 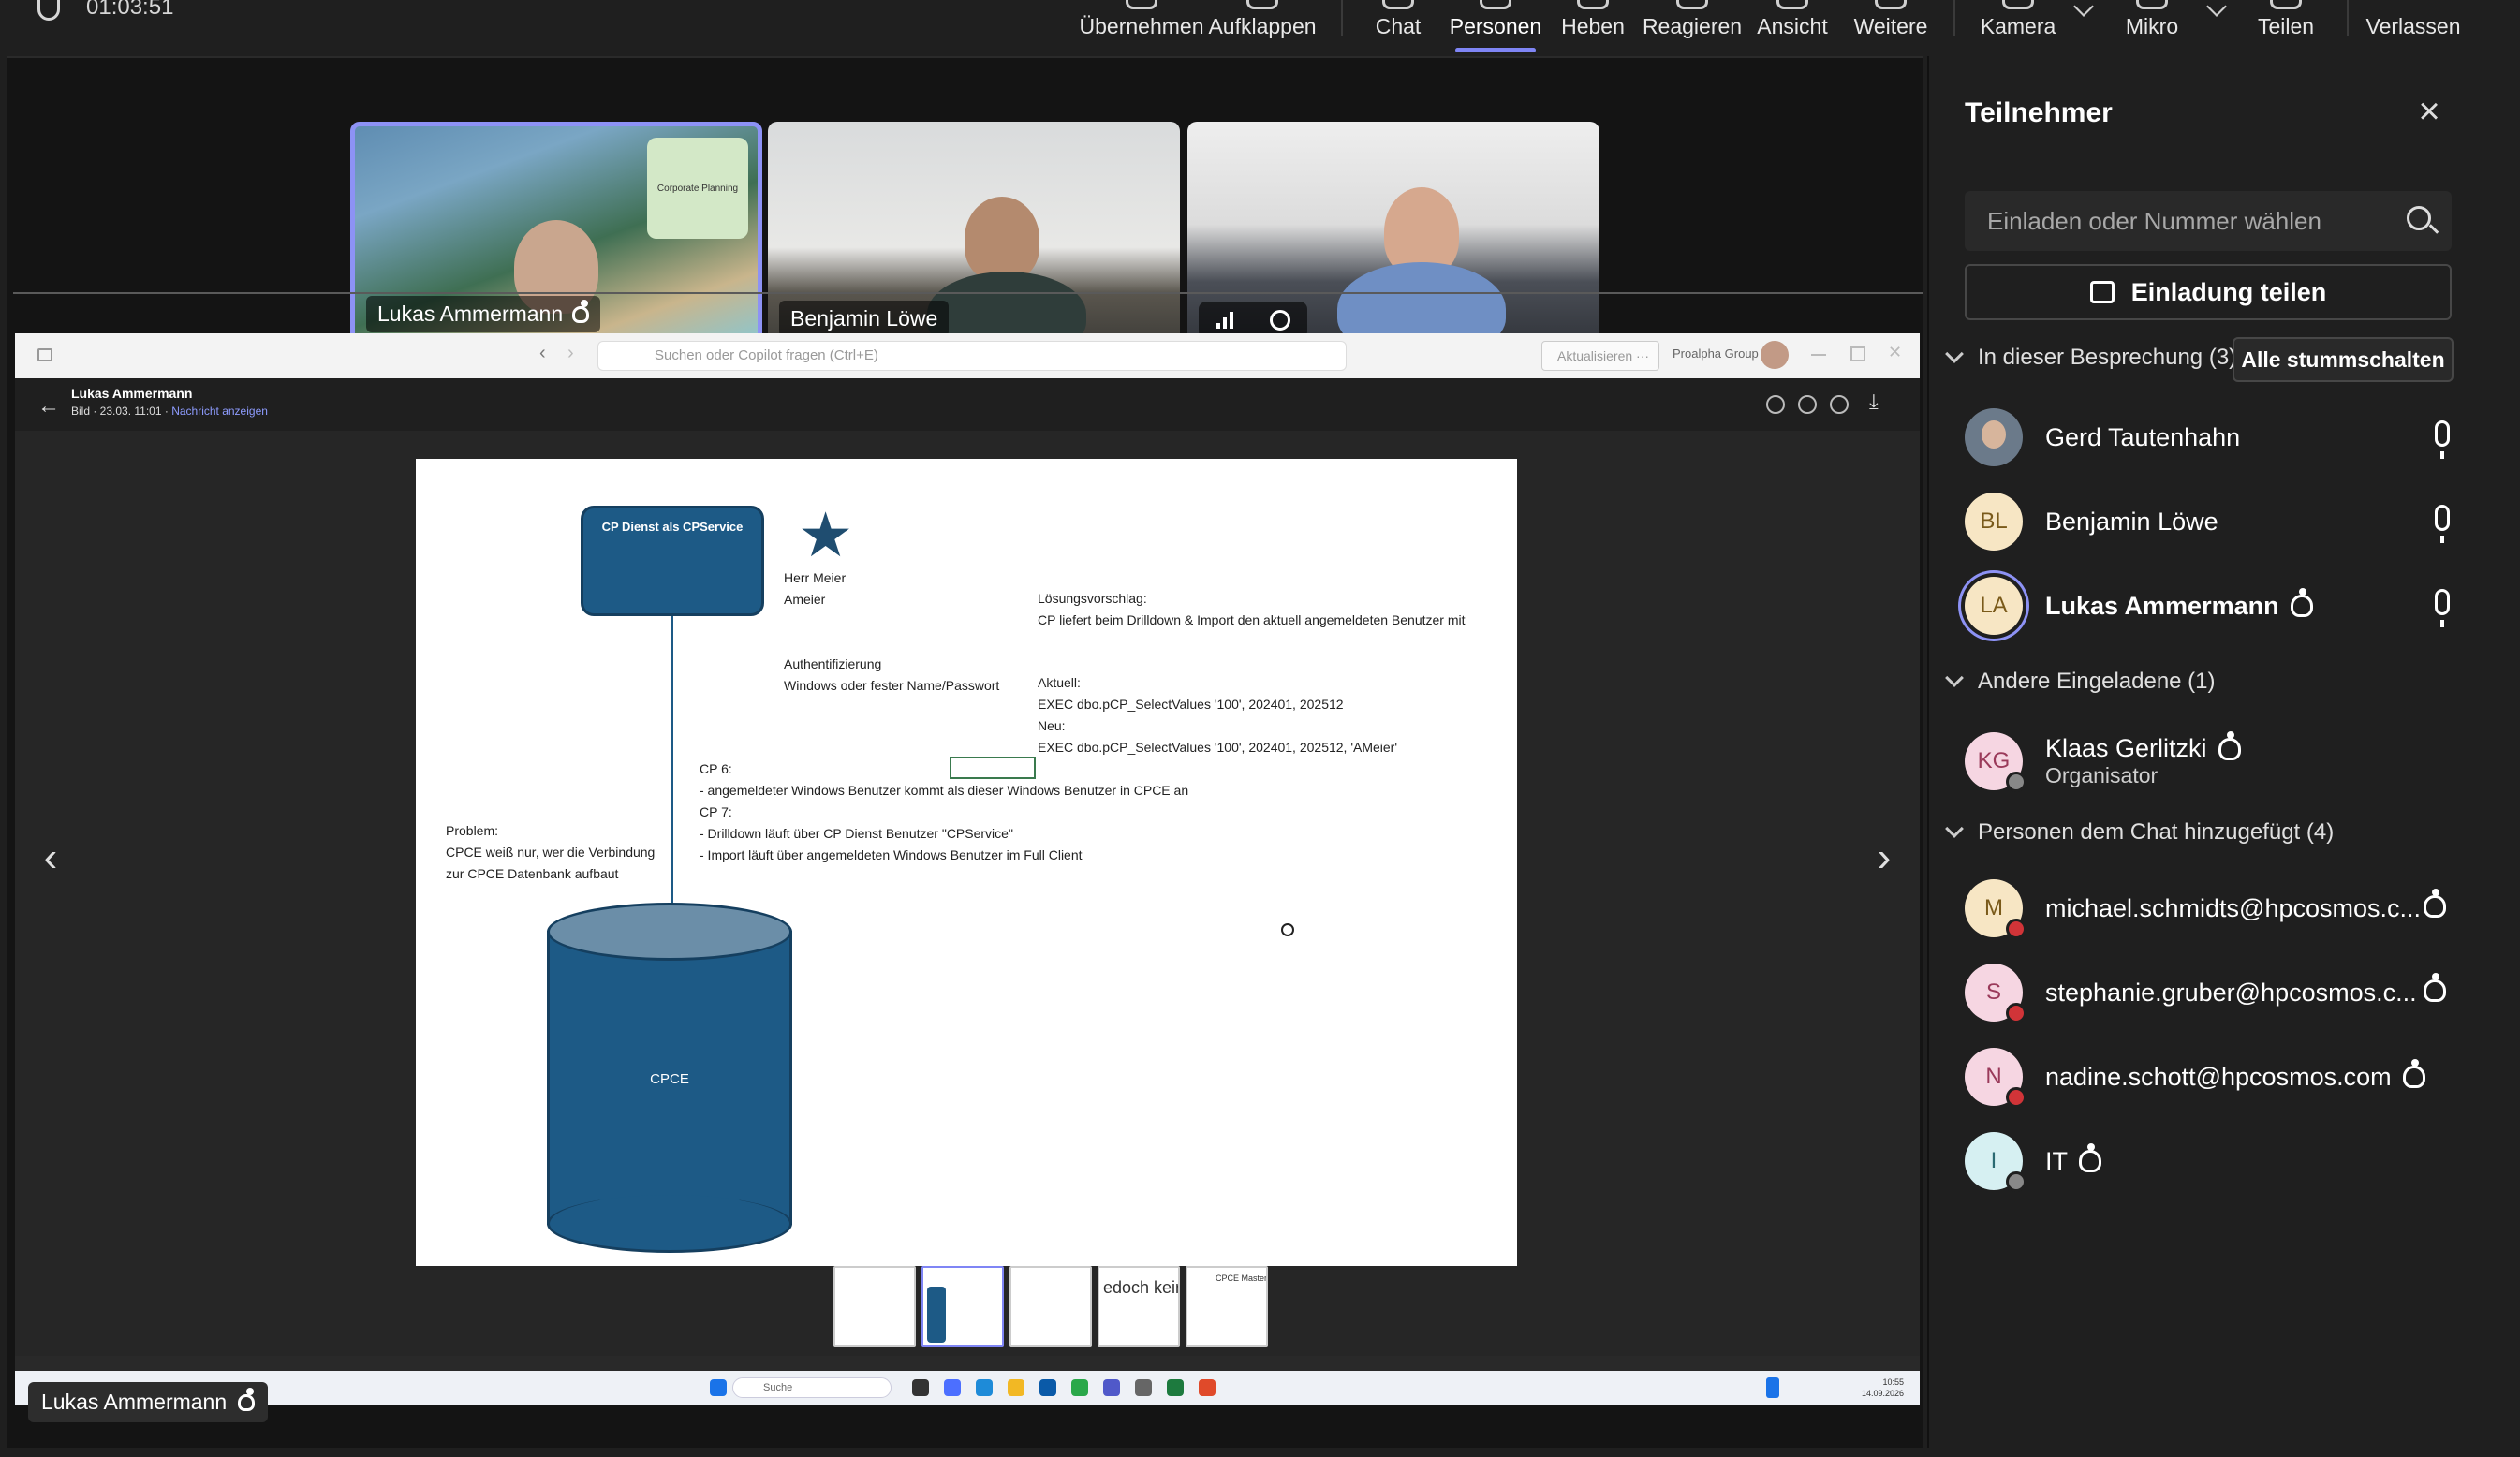 I want to click on fit-icon, so click(x=1776, y=404).